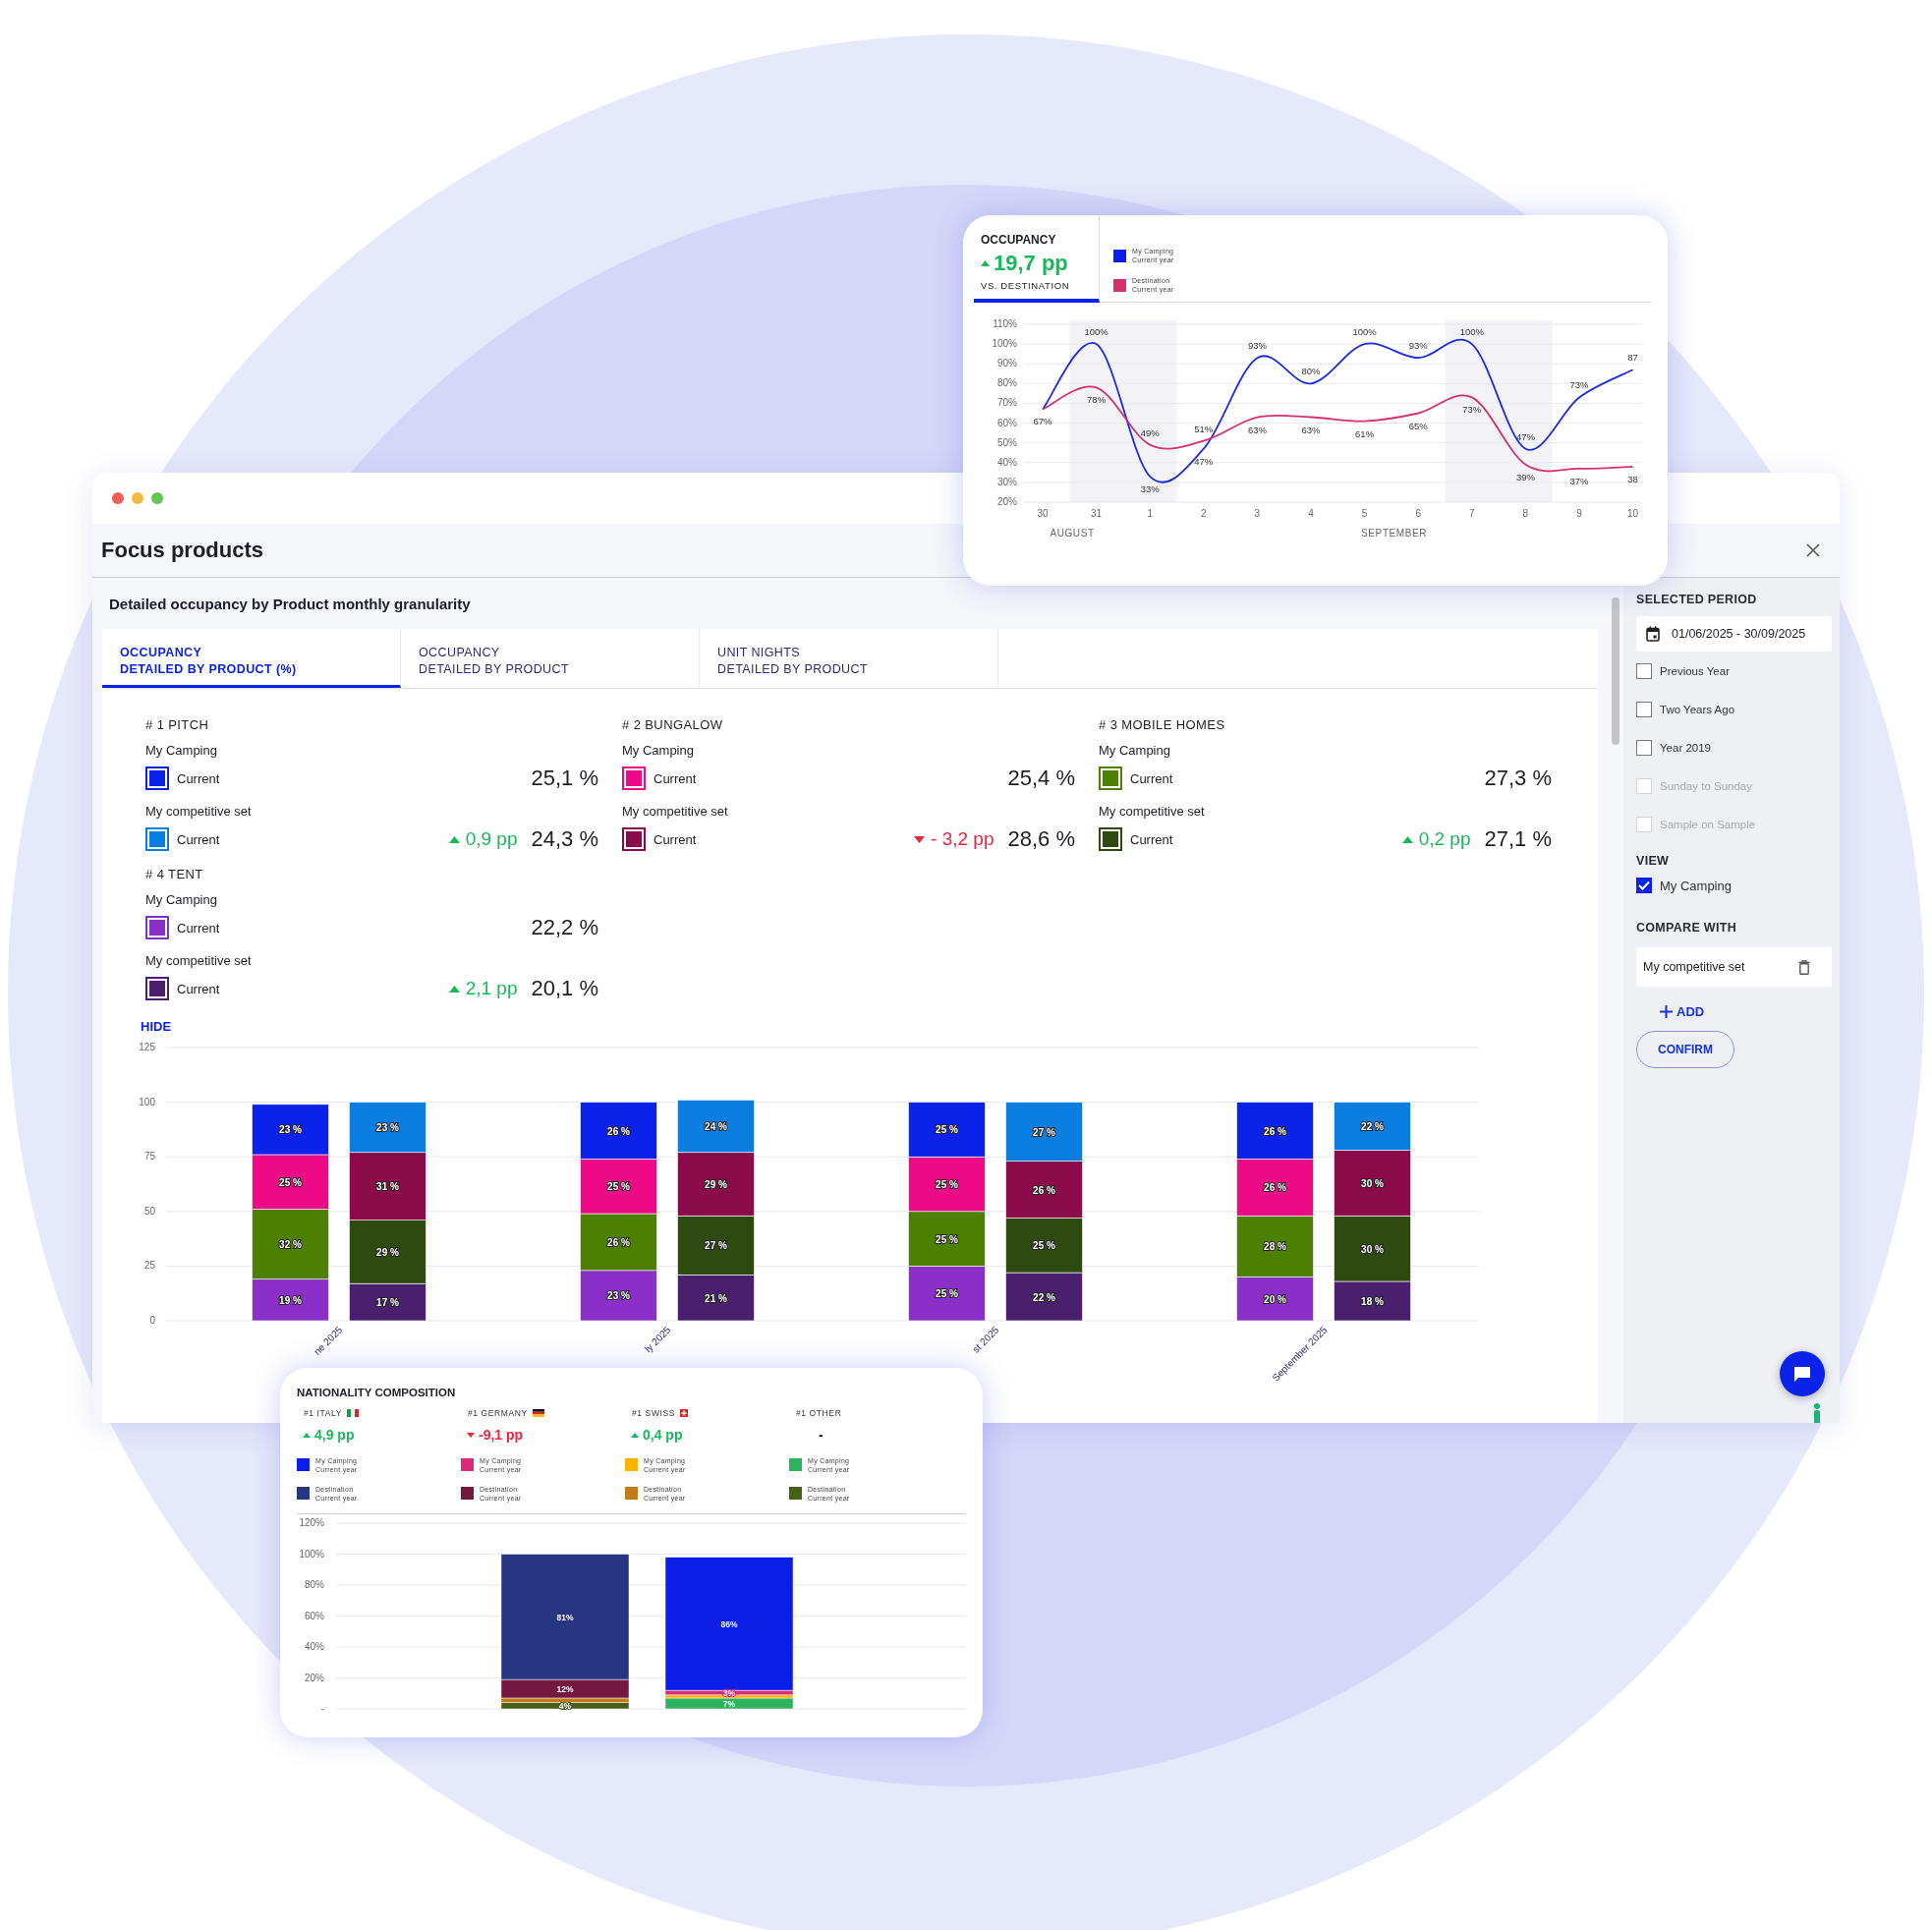 The image size is (1932, 1930). I want to click on country-label: #1 SWISS, so click(653, 1413).